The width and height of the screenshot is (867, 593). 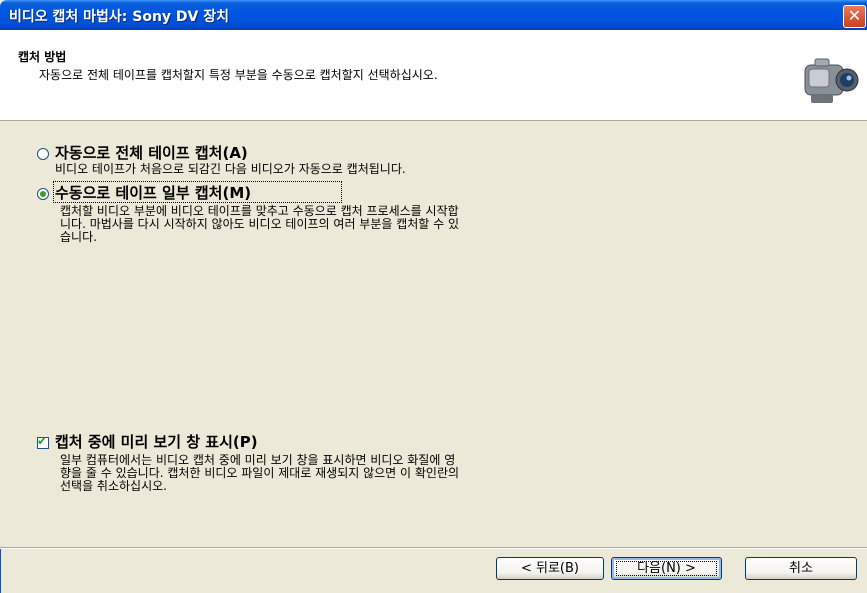 I want to click on radio-selected-dot, so click(x=43, y=194).